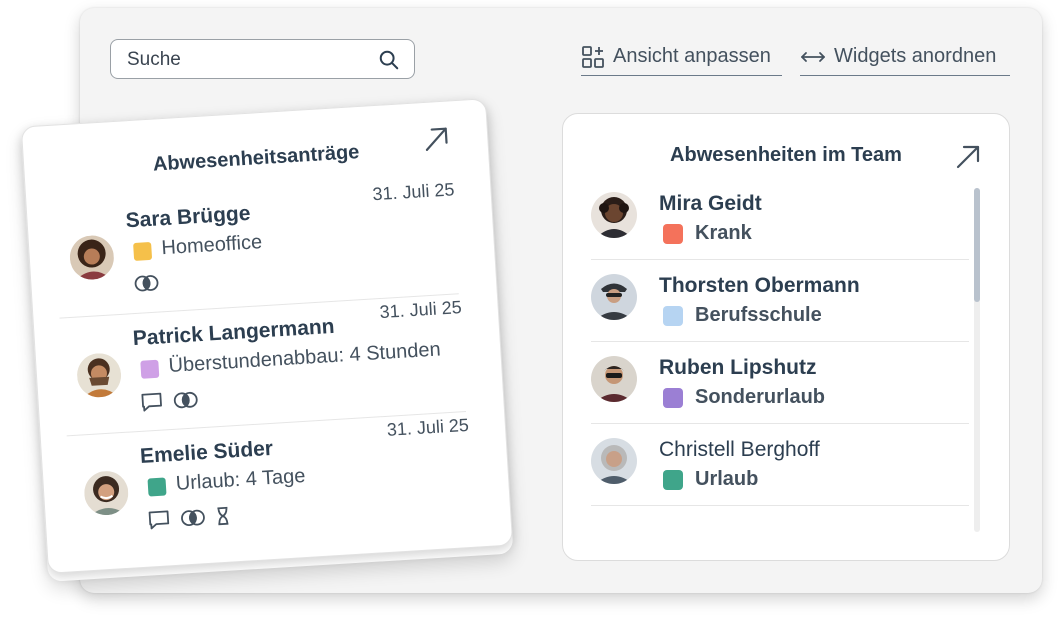 This screenshot has width=1062, height=626. What do you see at coordinates (780, 219) in the screenshot?
I see `team-row: Mira Geidt Krank` at bounding box center [780, 219].